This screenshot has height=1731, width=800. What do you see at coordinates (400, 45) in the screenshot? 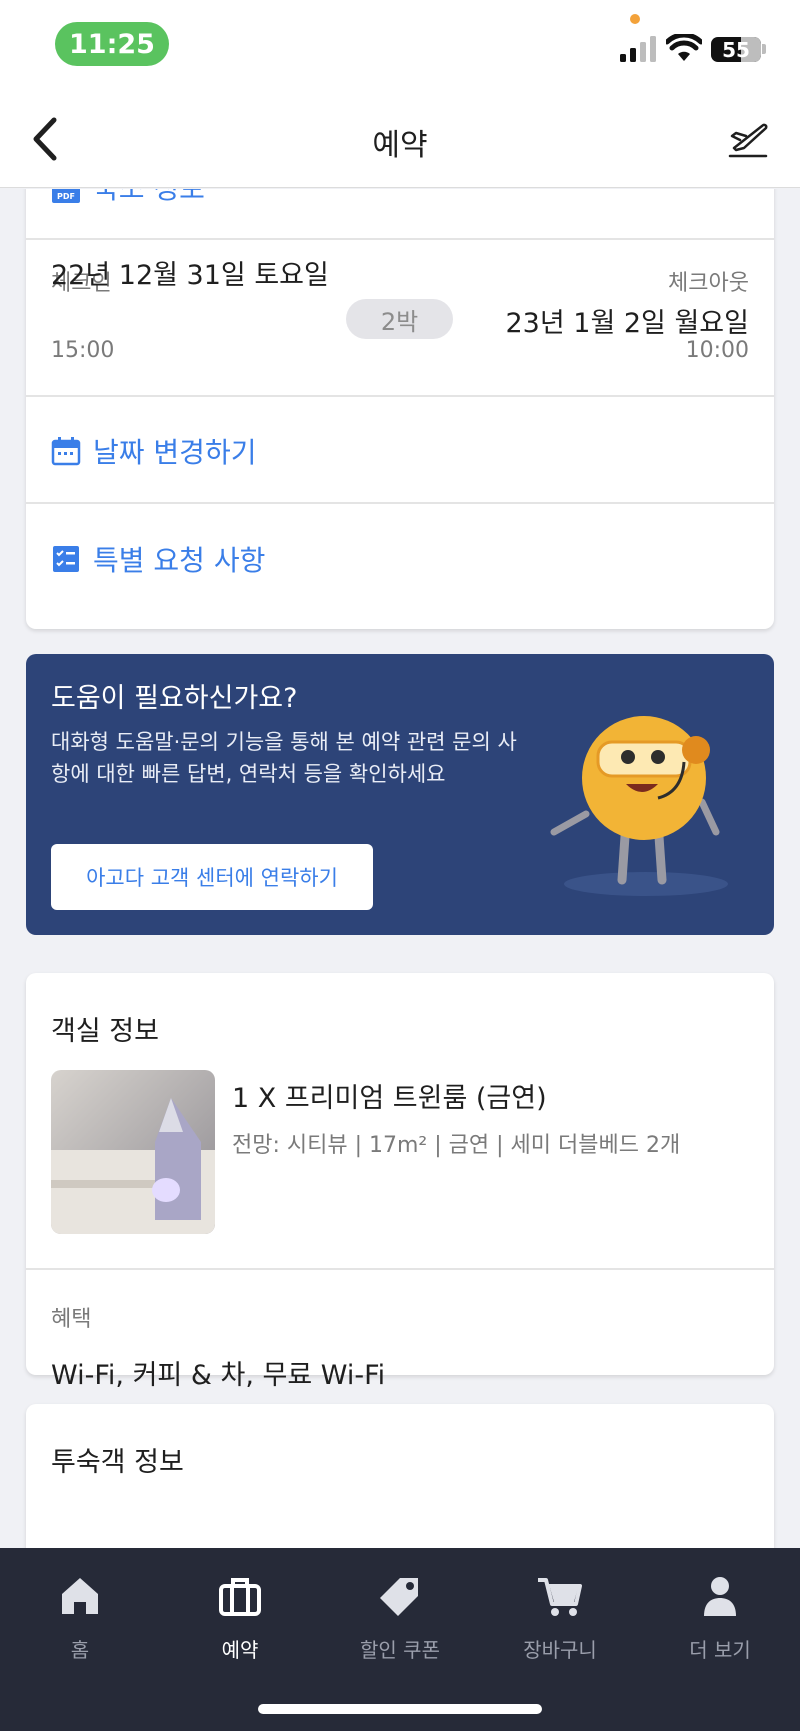
I see `status-bar: 11:25 55` at bounding box center [400, 45].